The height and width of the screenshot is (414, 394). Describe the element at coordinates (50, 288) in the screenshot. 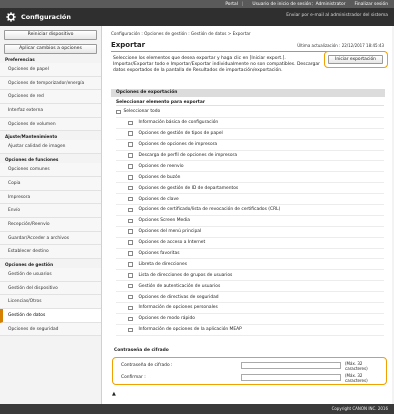

I see `sidebar-item-device-management: Gestión del dispositivo` at that location.